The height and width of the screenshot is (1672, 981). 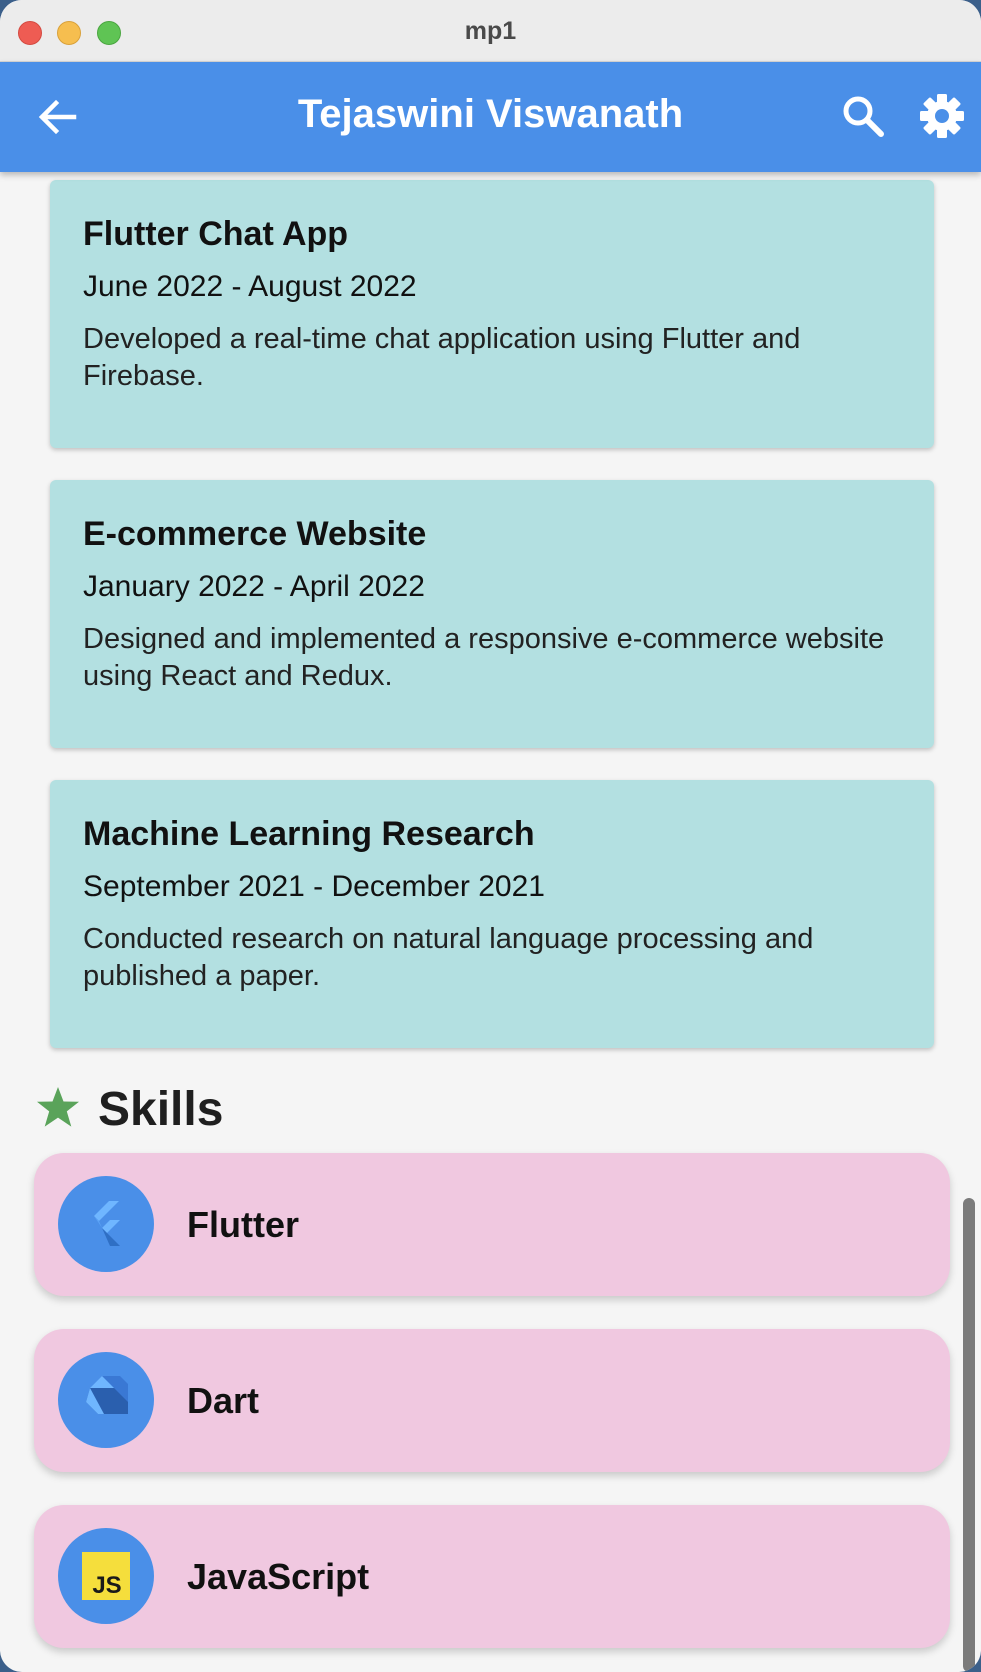 I want to click on skill-card-dart: Dart, so click(x=492, y=1400).